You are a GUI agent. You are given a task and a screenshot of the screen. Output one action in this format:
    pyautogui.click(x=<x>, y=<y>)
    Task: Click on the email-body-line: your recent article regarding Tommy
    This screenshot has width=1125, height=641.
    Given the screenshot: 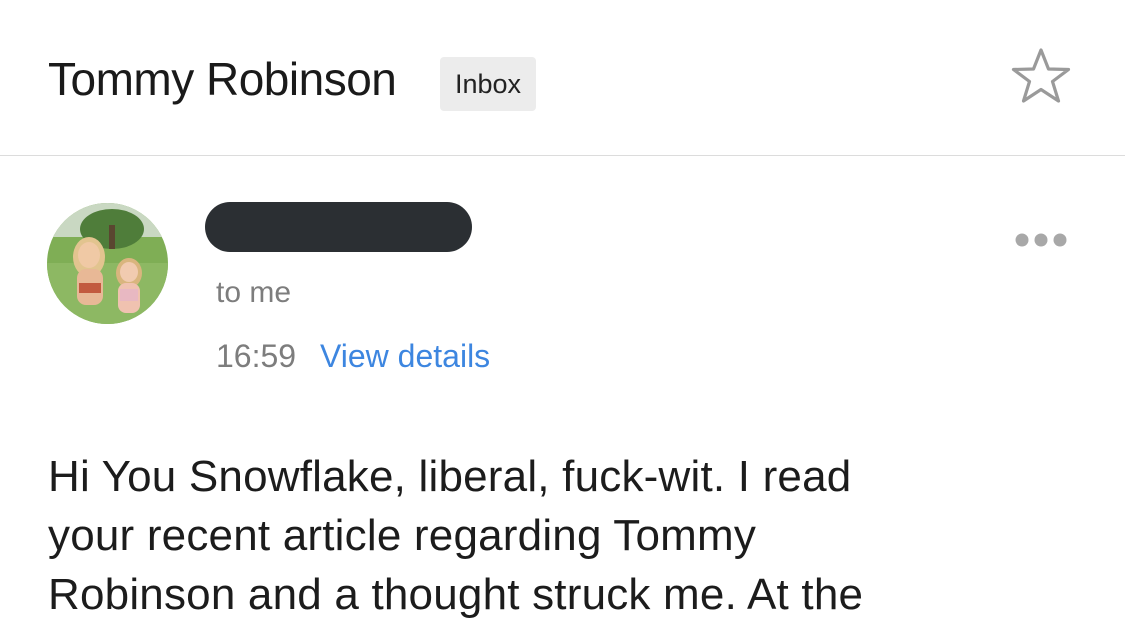 What is the action you would take?
    pyautogui.click(x=402, y=535)
    